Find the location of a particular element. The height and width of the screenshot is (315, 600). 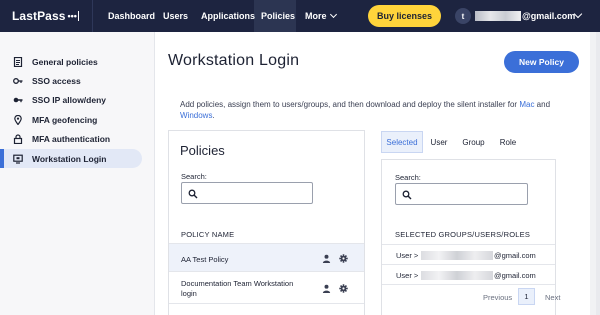

selected-column-header: SELECTED GROUPS/USERS/ROLES is located at coordinates (463, 234).